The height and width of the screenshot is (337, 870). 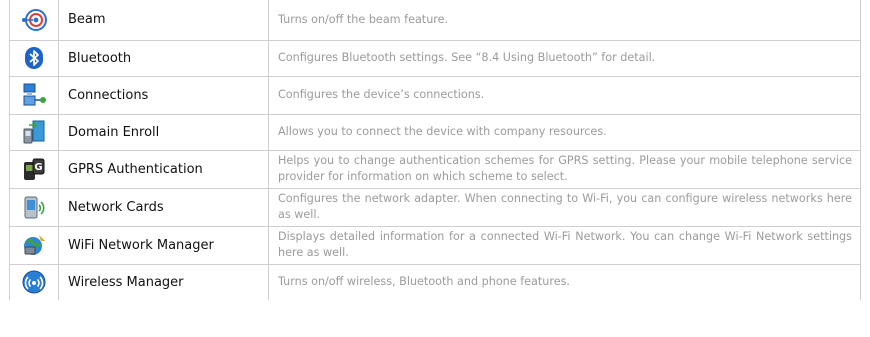 I want to click on setting-description: Configures the device’s connections., so click(x=564, y=95).